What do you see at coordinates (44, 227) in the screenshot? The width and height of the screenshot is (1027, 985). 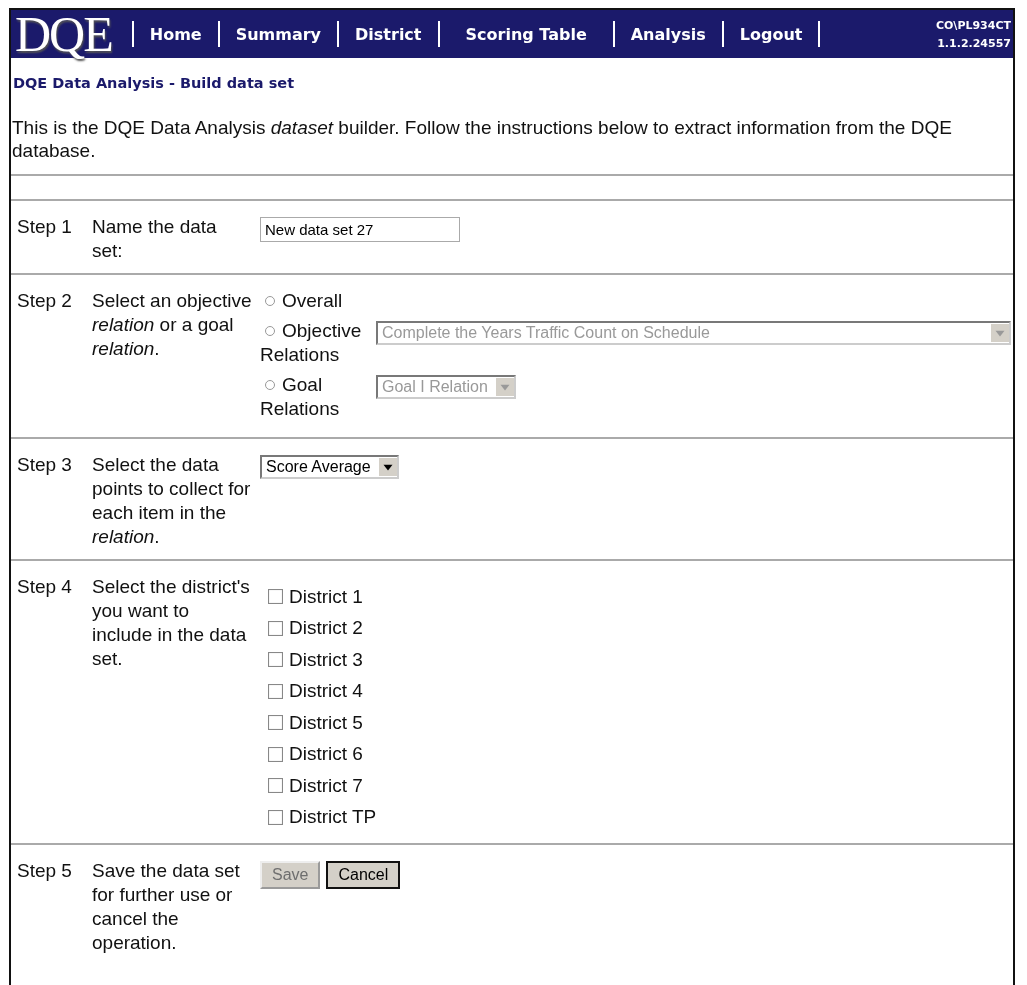 I see `step-label: Step 1` at bounding box center [44, 227].